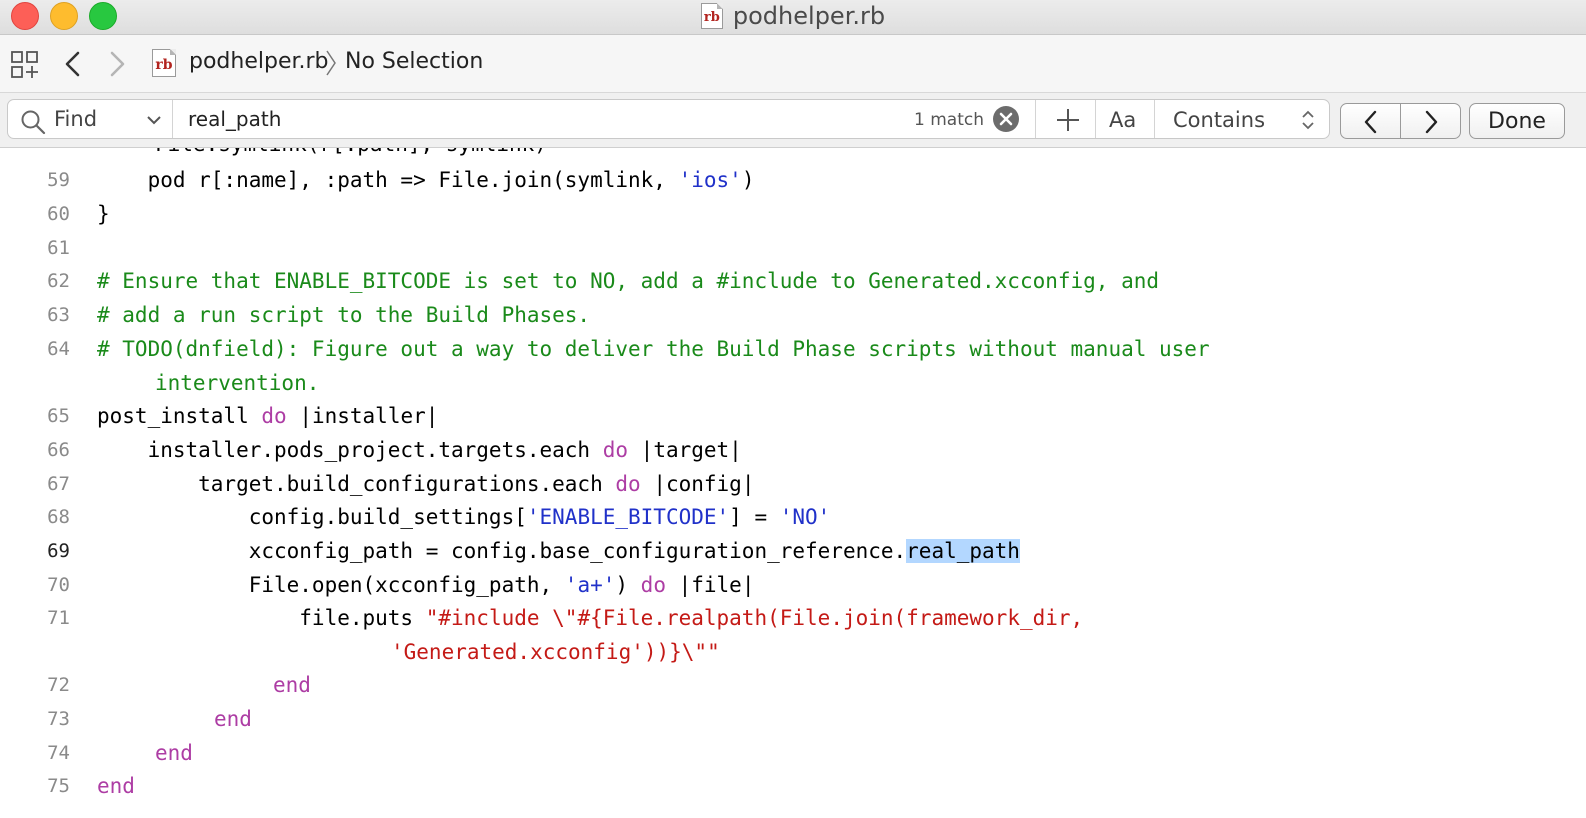  Describe the element at coordinates (1068, 120) in the screenshot. I see `add-pattern-icon` at that location.